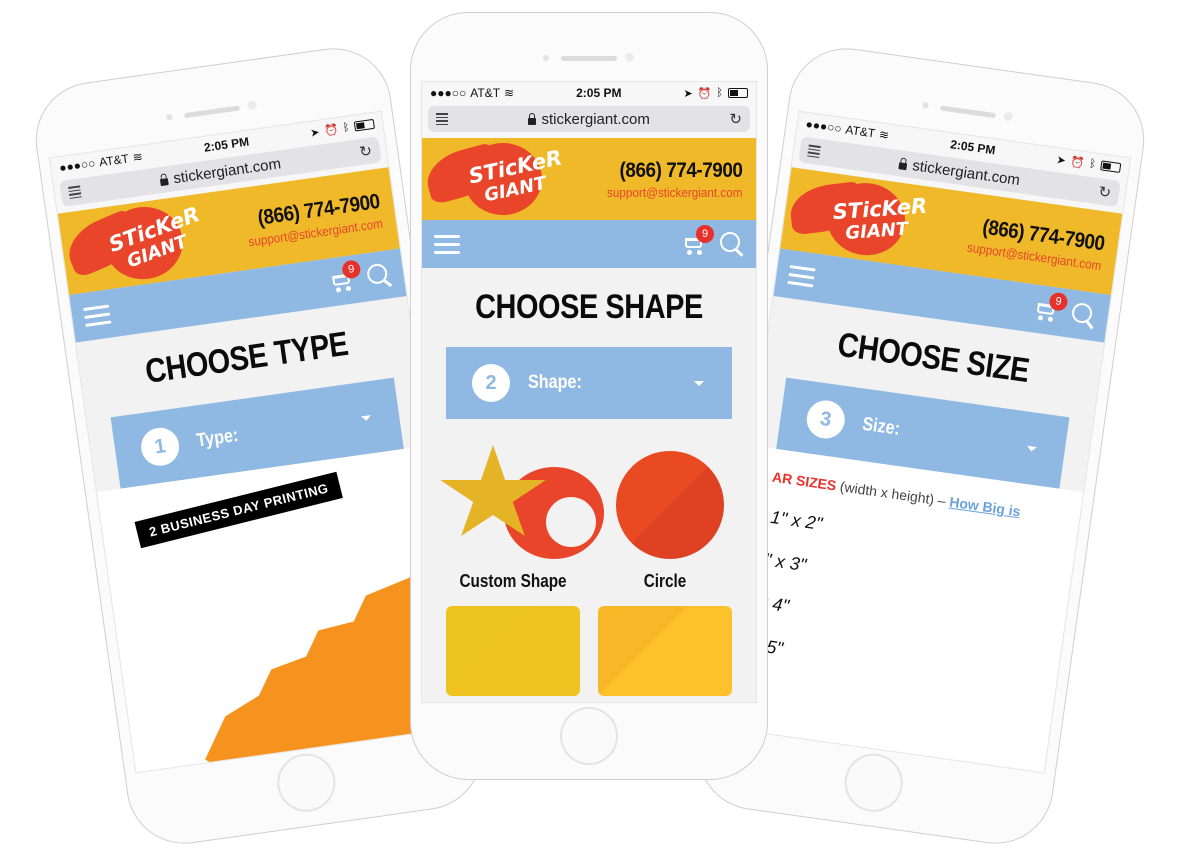 The image size is (1180, 851). What do you see at coordinates (705, 234) in the screenshot?
I see `cart-badge: 9` at bounding box center [705, 234].